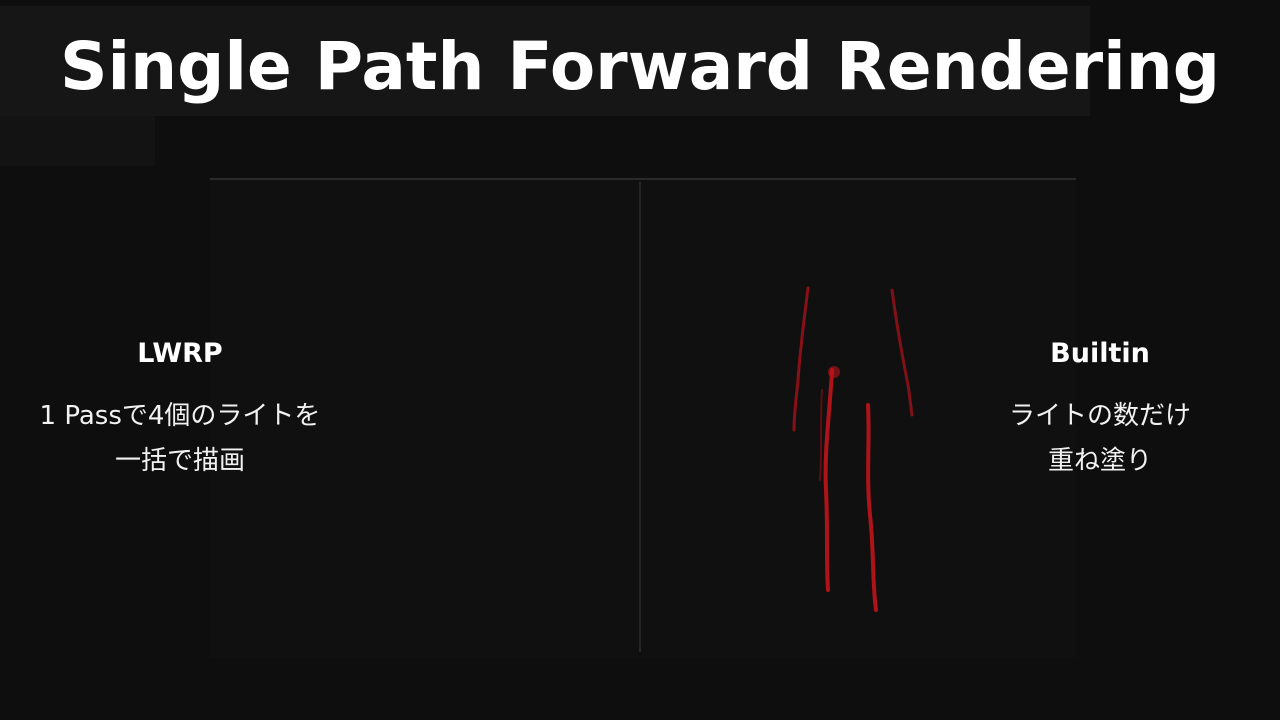 Image resolution: width=1280 pixels, height=720 pixels. What do you see at coordinates (180, 416) in the screenshot?
I see `lwrp-description-line-1: 1 Passで4個のライトを` at bounding box center [180, 416].